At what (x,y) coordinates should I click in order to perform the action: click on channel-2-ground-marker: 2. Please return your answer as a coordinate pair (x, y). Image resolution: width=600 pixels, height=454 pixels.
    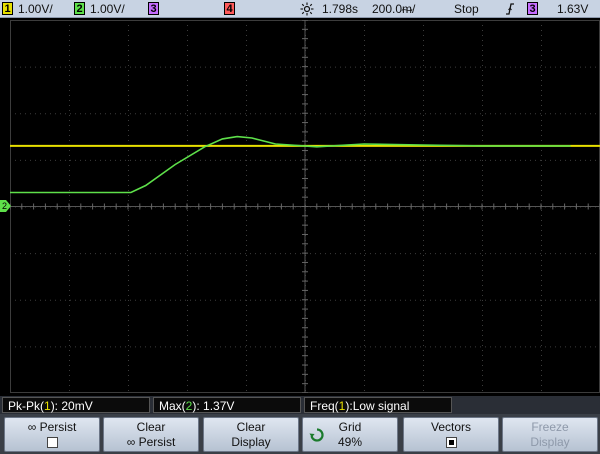
    Looking at the image, I should click on (5, 206).